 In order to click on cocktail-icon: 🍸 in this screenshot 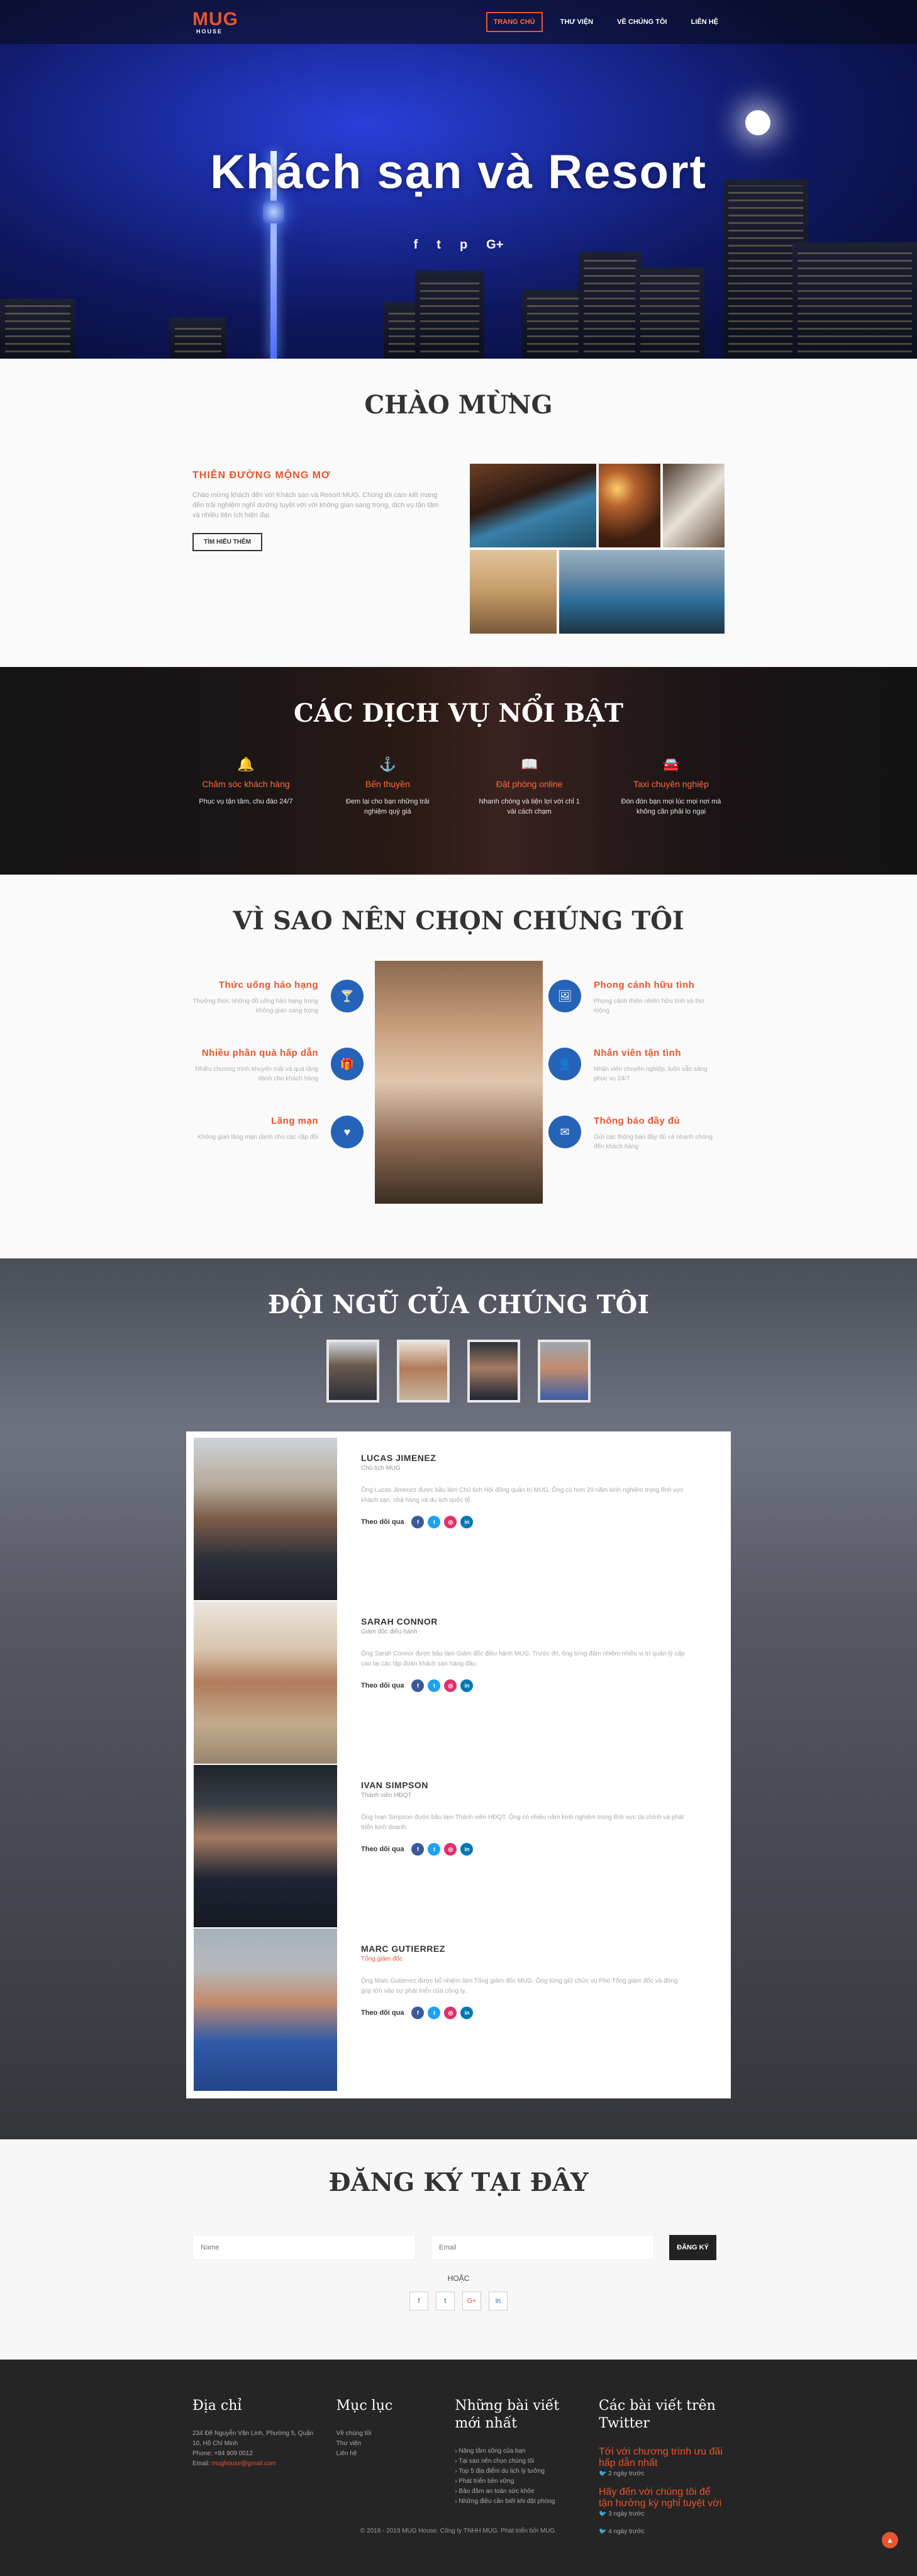, I will do `click(348, 996)`.